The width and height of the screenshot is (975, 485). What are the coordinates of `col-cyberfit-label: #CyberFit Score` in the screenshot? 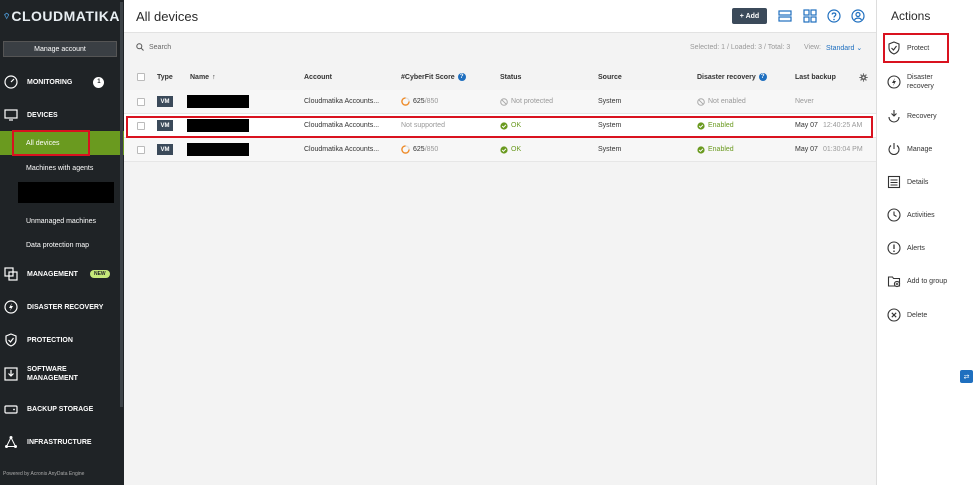 It's located at (428, 77).